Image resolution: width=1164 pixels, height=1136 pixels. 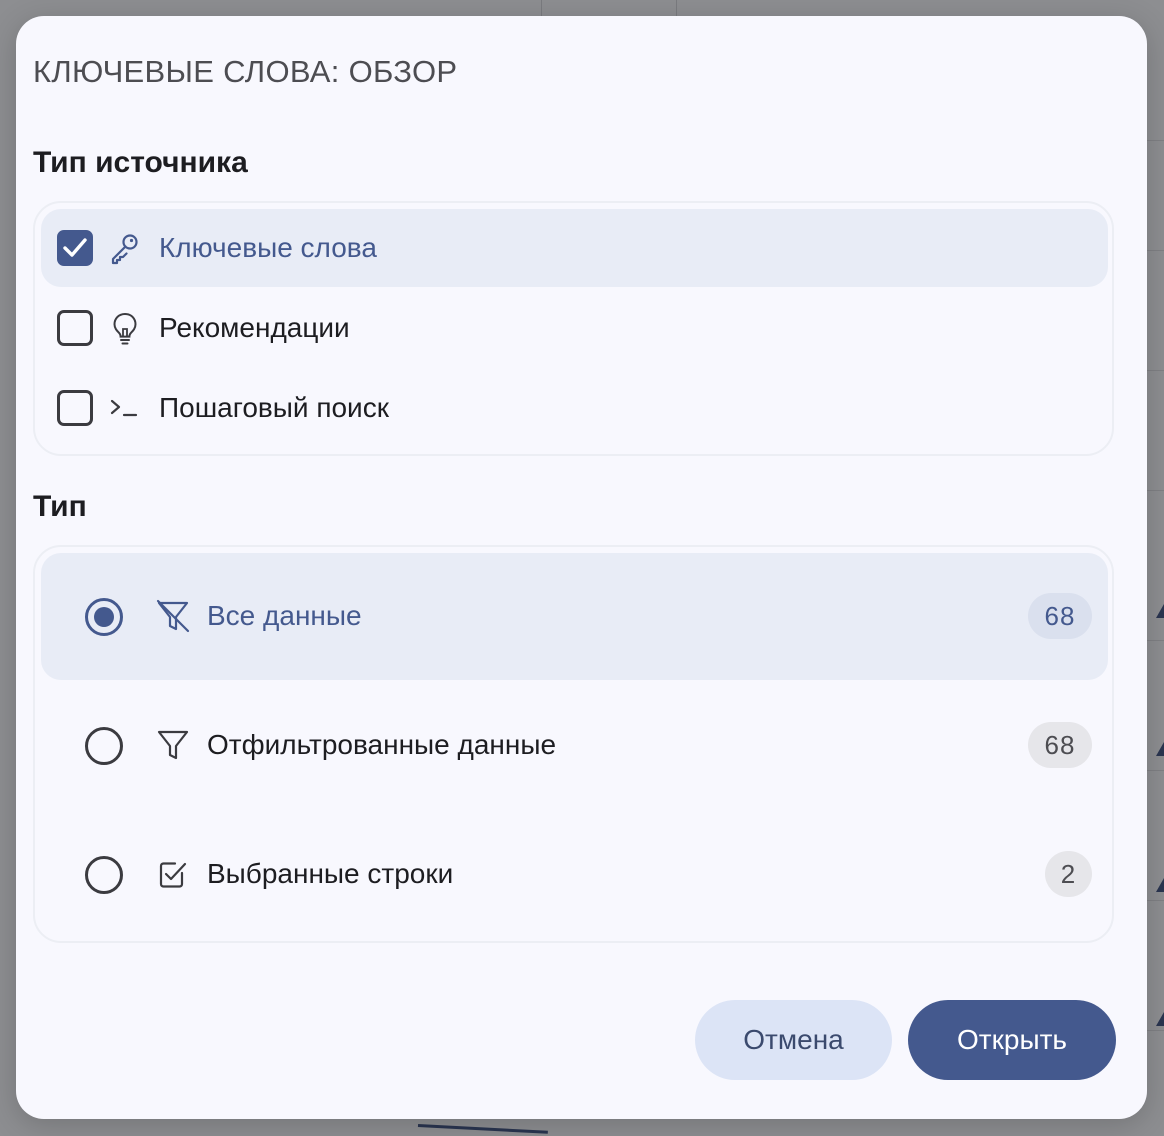 I want to click on type-heading: Тип, so click(x=60, y=506).